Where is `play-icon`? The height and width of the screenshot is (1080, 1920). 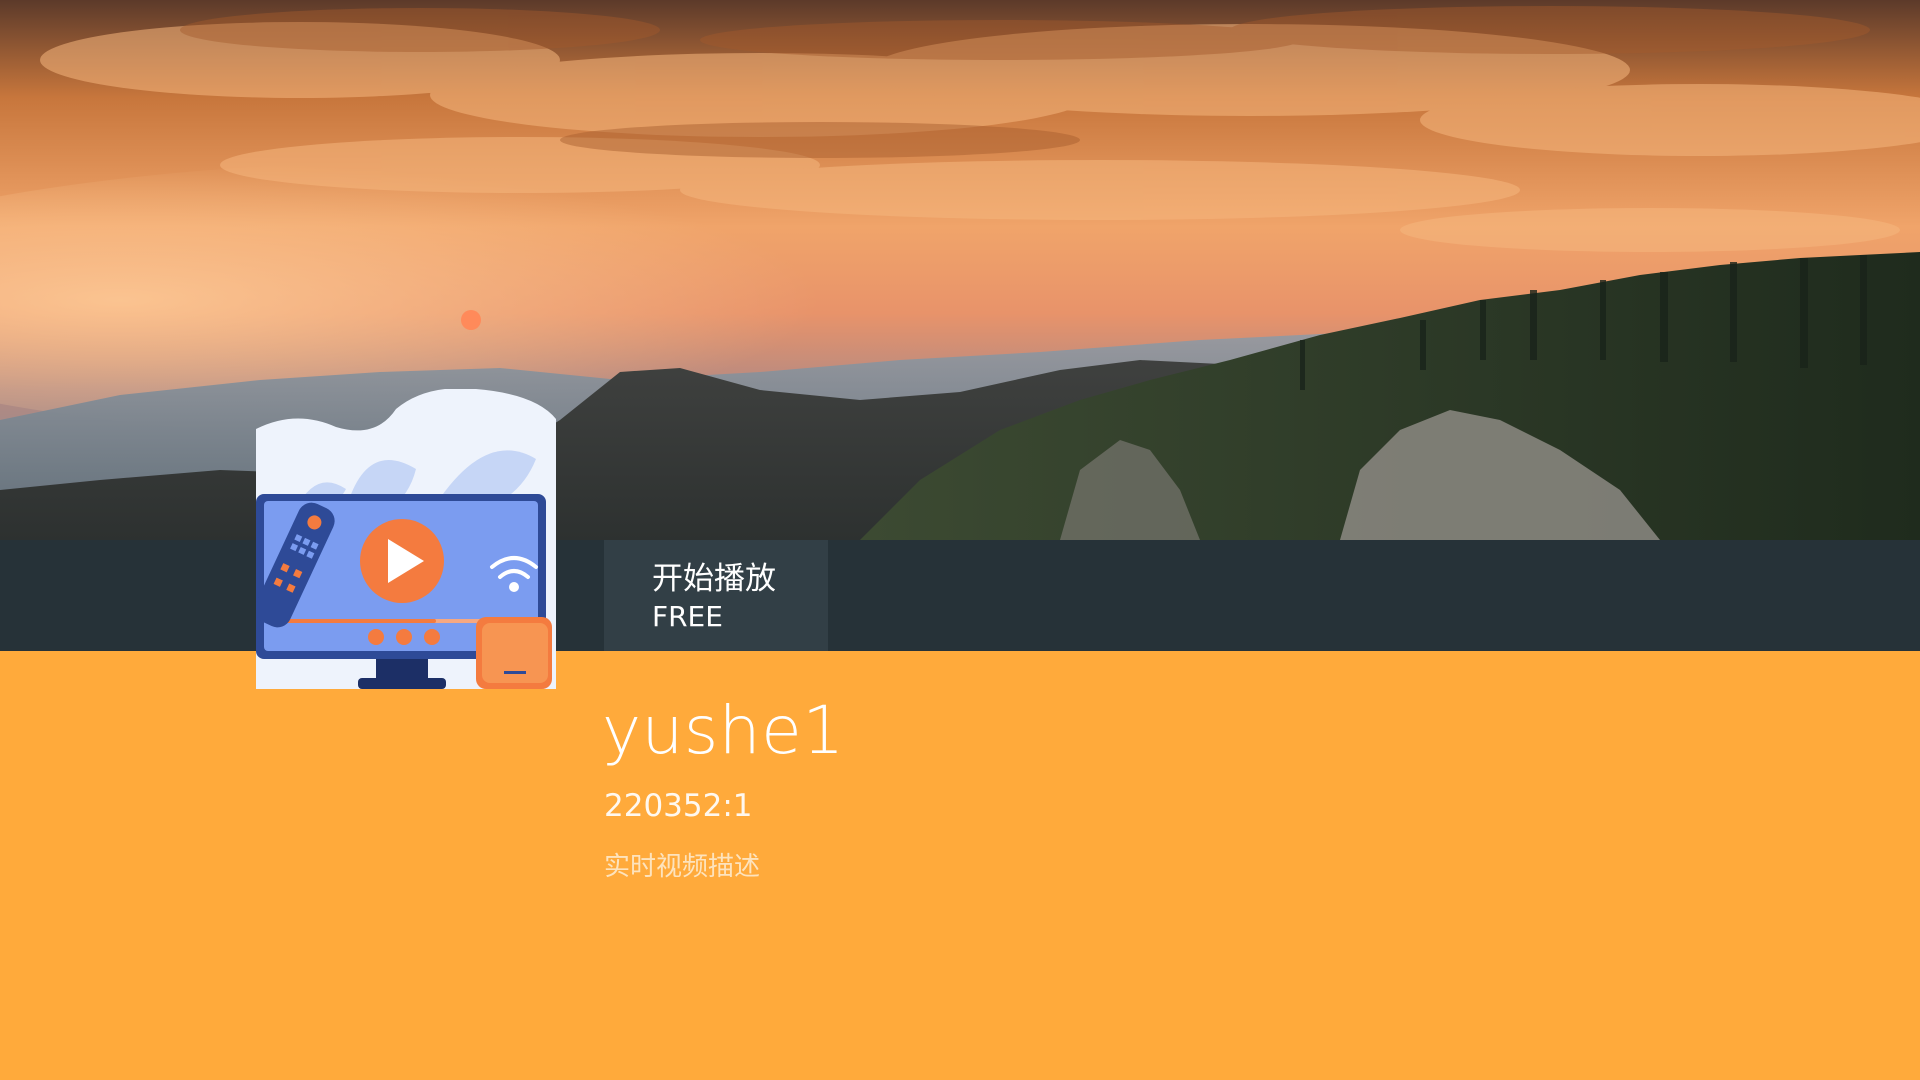 play-icon is located at coordinates (402, 561).